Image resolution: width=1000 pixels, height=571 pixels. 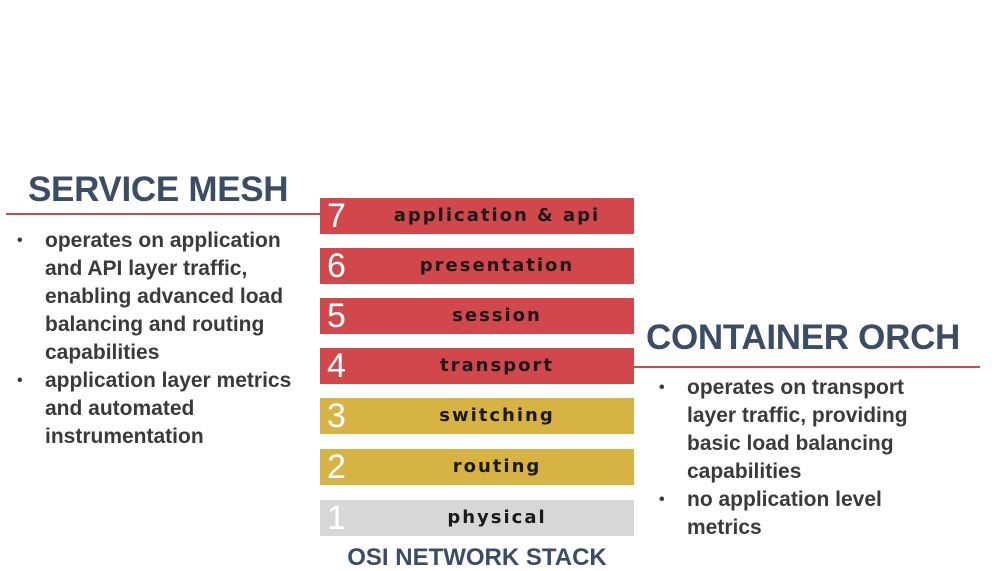 I want to click on container-orch-bullet: no application level metrics, so click(x=805, y=514).